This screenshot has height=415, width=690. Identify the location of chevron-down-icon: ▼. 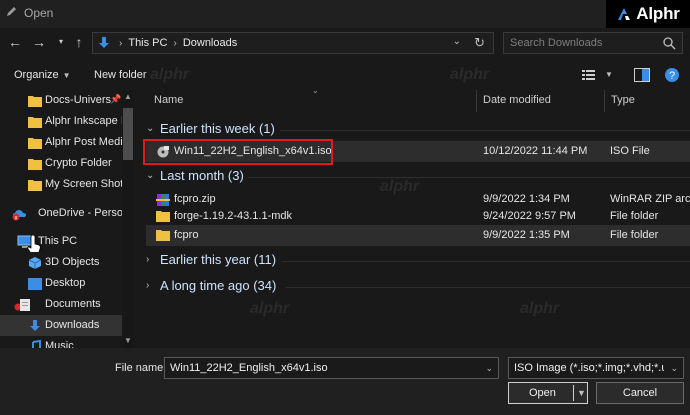
(66, 75).